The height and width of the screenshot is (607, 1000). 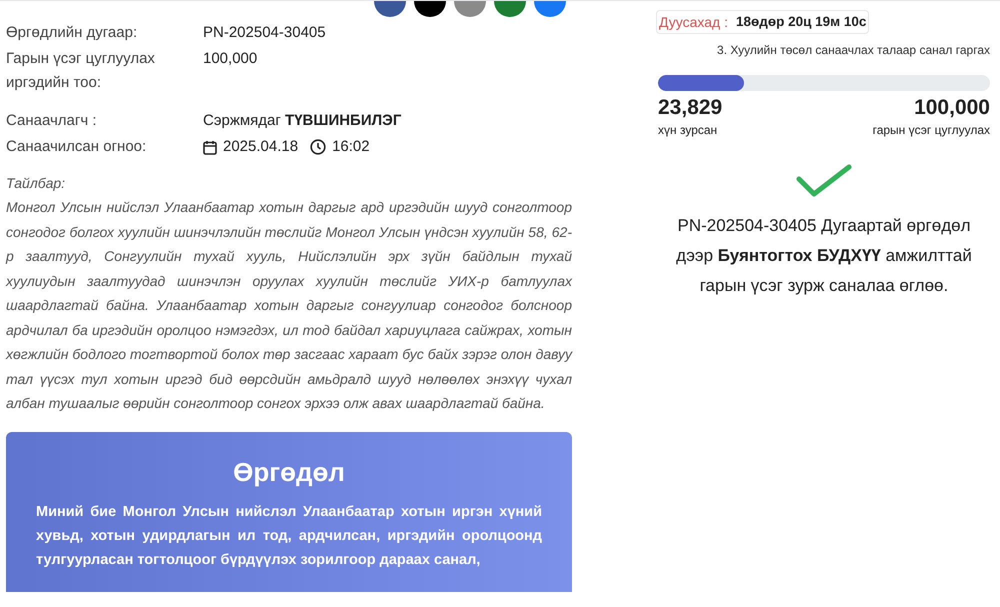 I want to click on countdown-value: 18өдөр 20ц 19м 10с, so click(x=801, y=21).